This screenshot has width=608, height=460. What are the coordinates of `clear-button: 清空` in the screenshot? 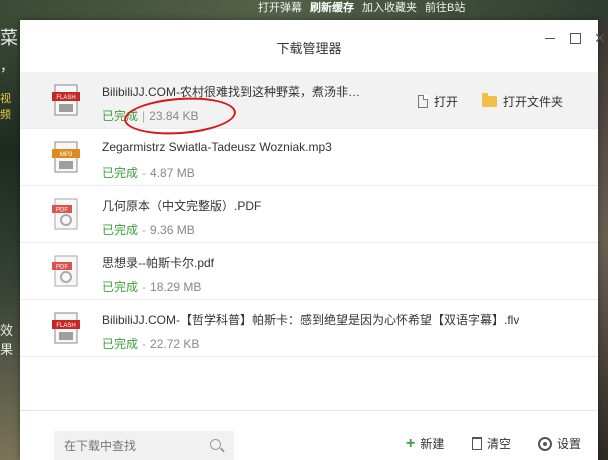 It's located at (491, 443).